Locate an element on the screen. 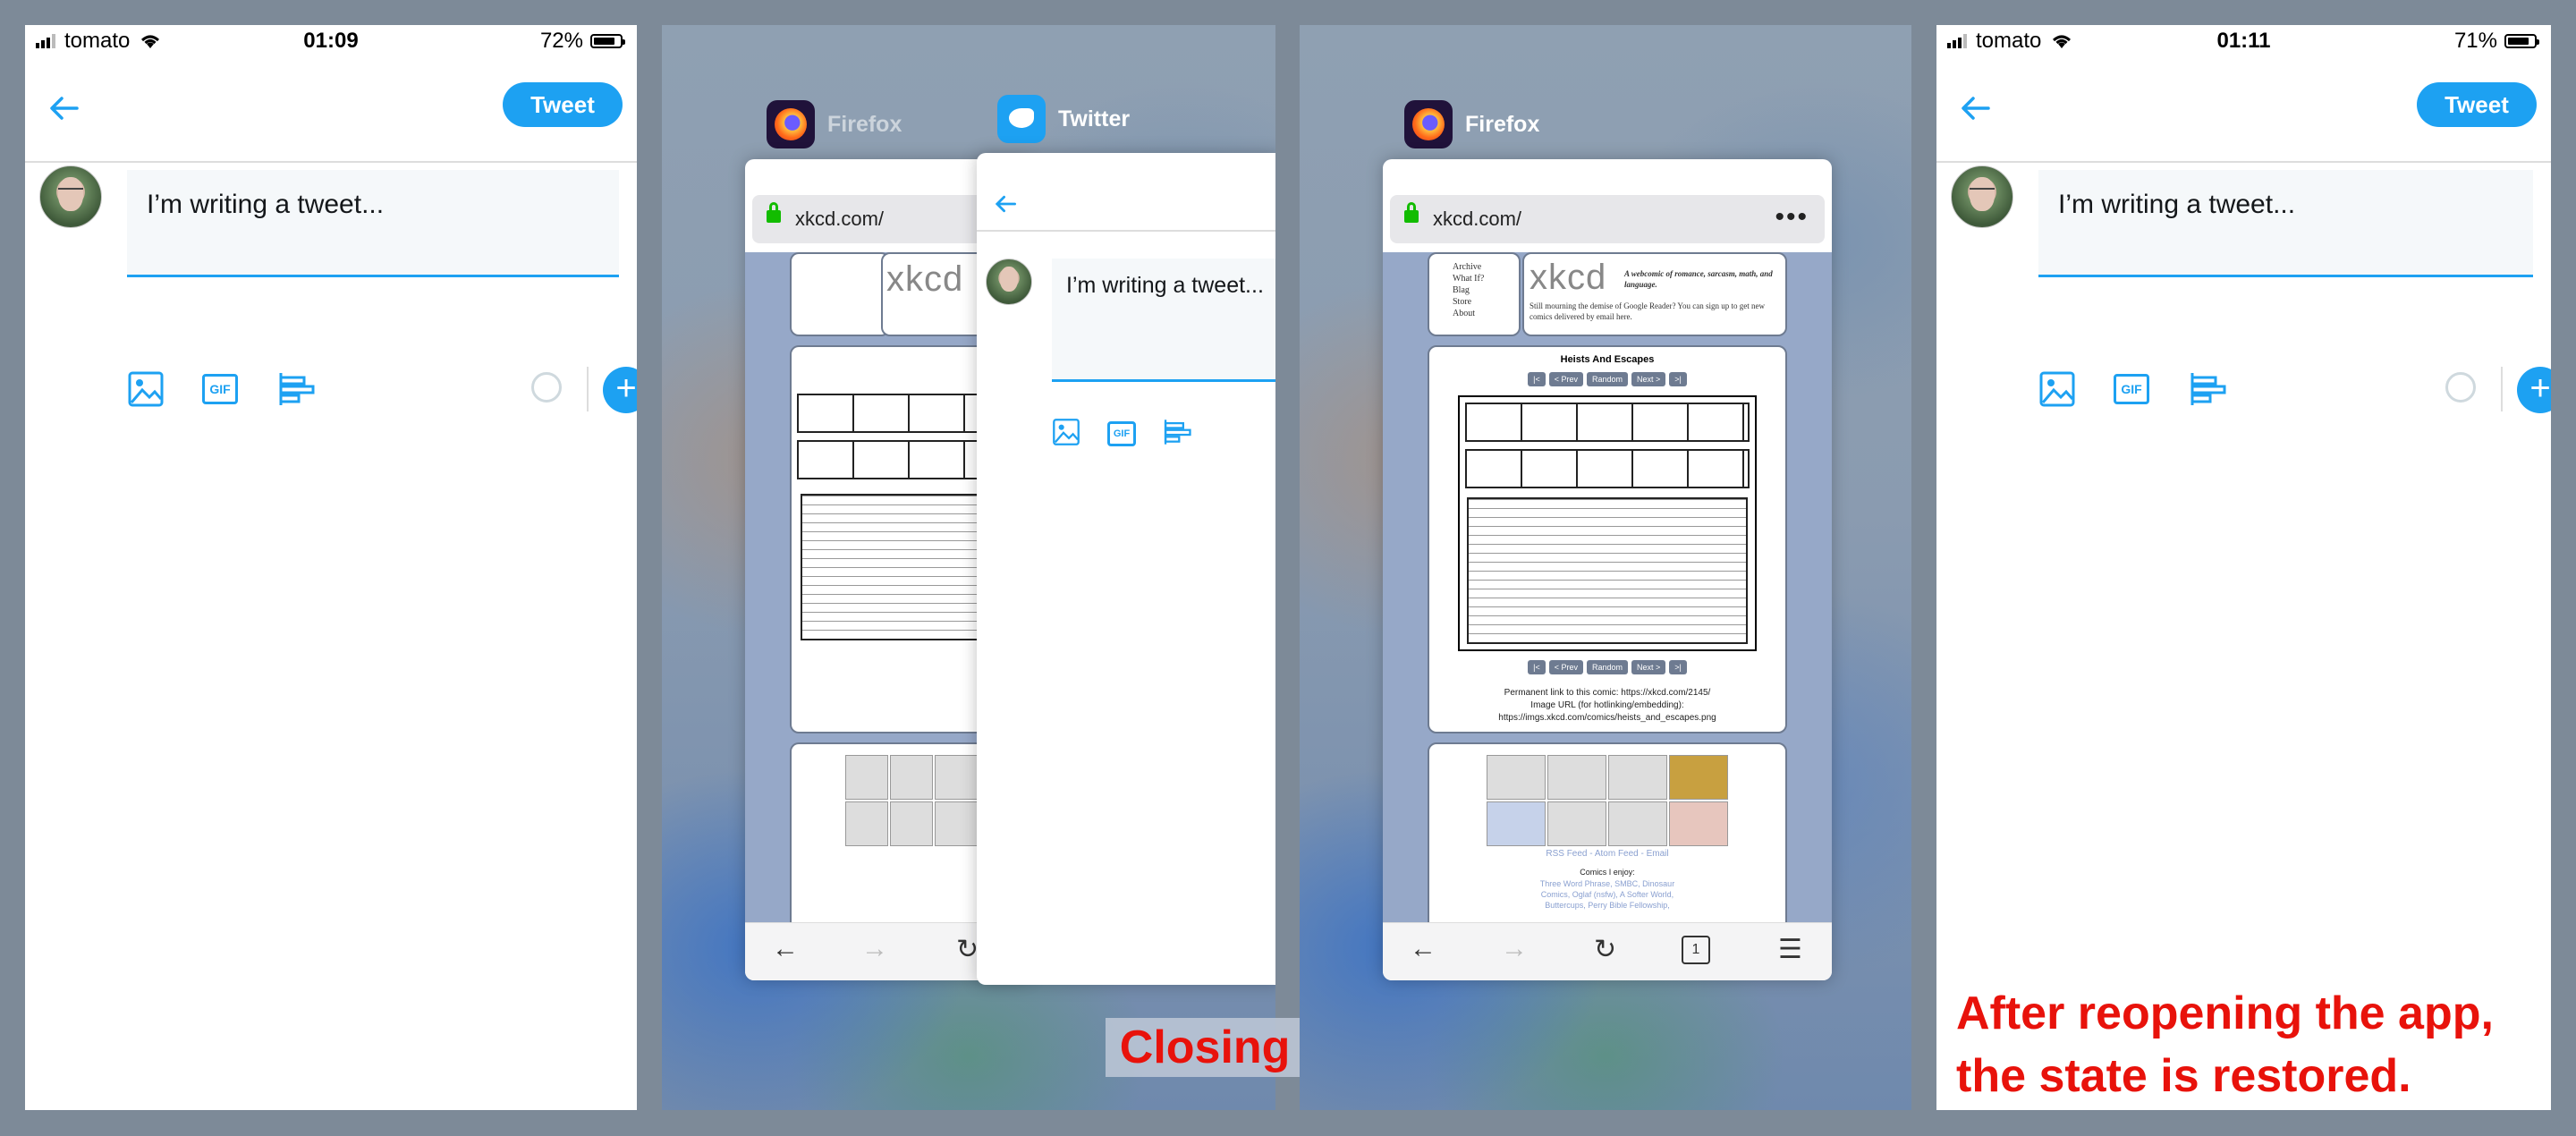 Image resolution: width=2576 pixels, height=1136 pixels. xkcd-menu-blag: Blag is located at coordinates (1486, 290).